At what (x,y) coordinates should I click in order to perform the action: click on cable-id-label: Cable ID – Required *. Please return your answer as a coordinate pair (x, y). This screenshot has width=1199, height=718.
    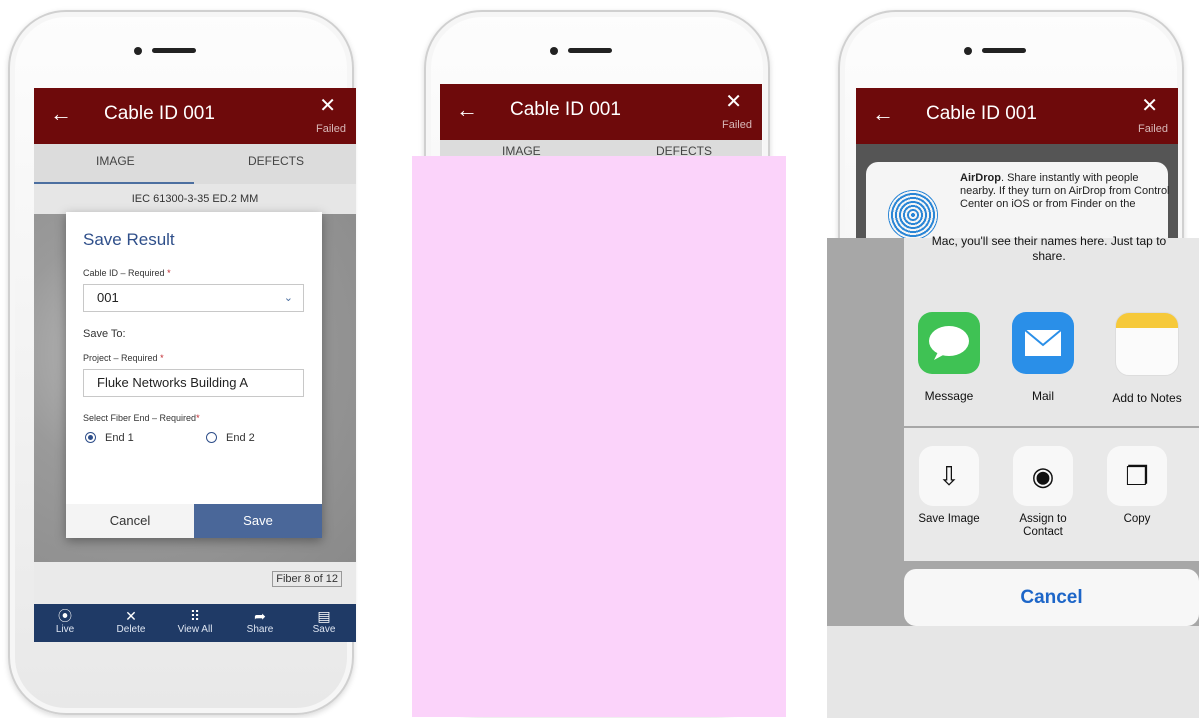
    Looking at the image, I should click on (127, 273).